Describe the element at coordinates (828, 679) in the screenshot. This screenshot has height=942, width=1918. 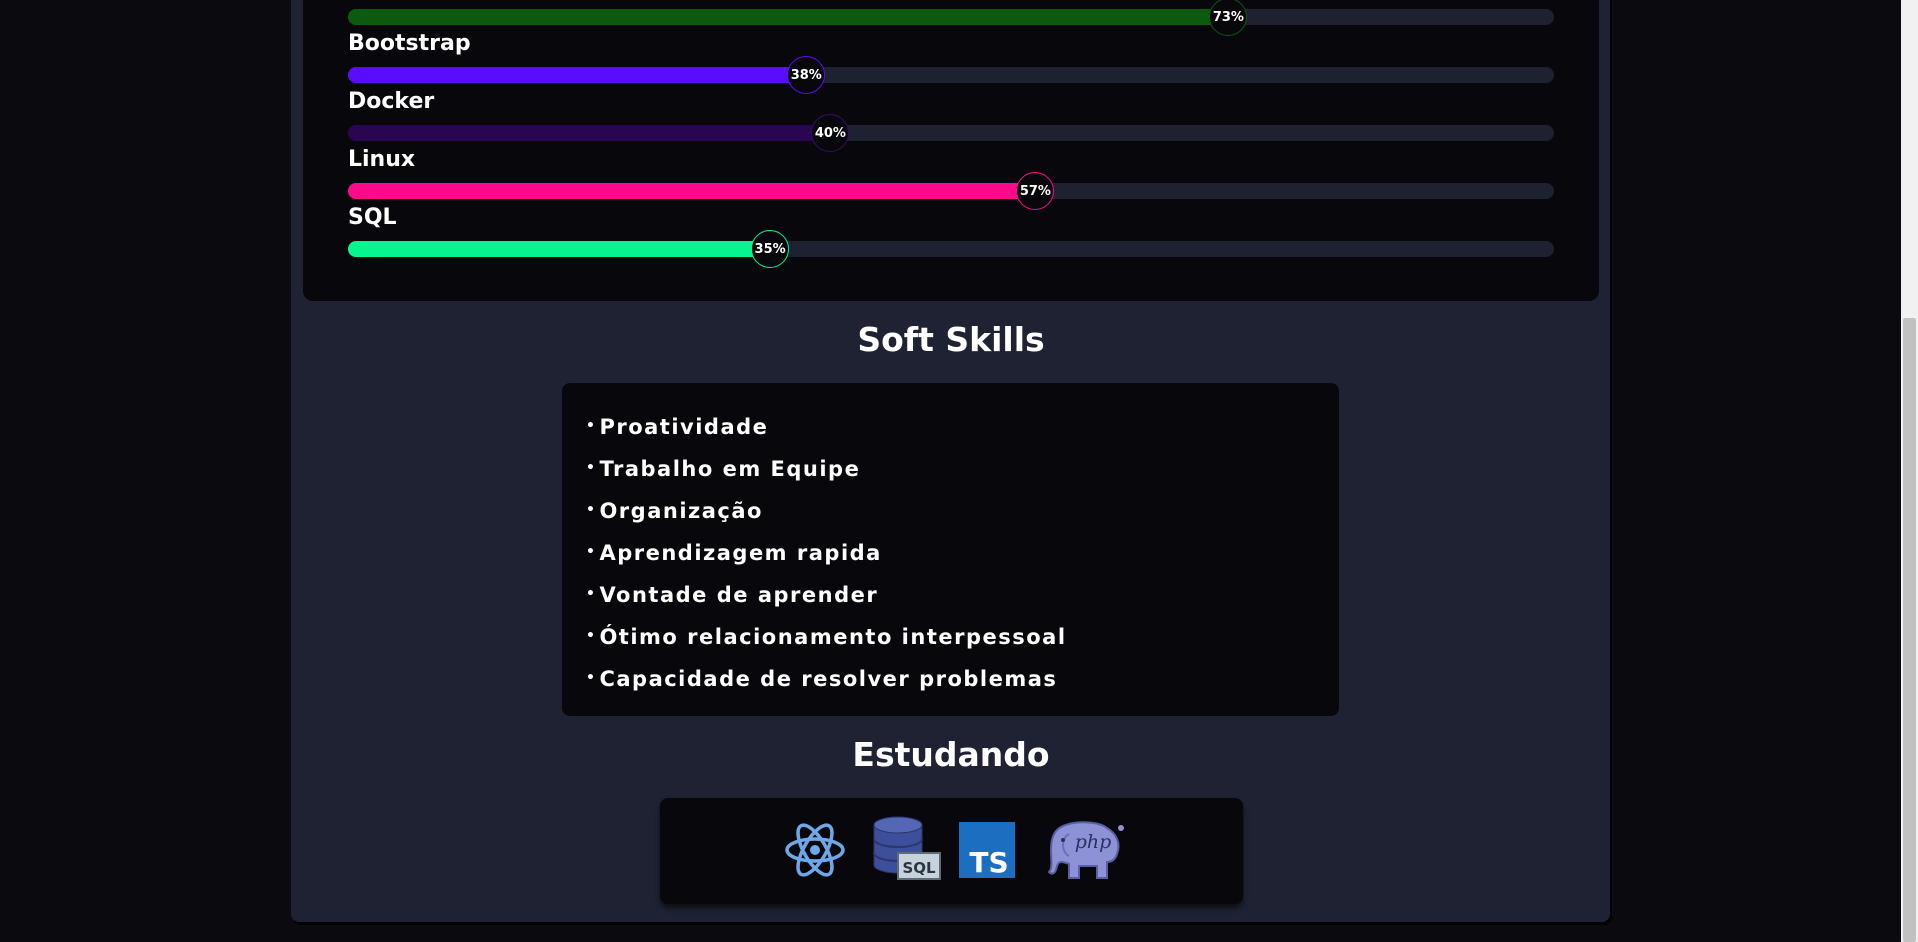
I see `soft-skill-text: Capacidade de resolver problemas` at that location.